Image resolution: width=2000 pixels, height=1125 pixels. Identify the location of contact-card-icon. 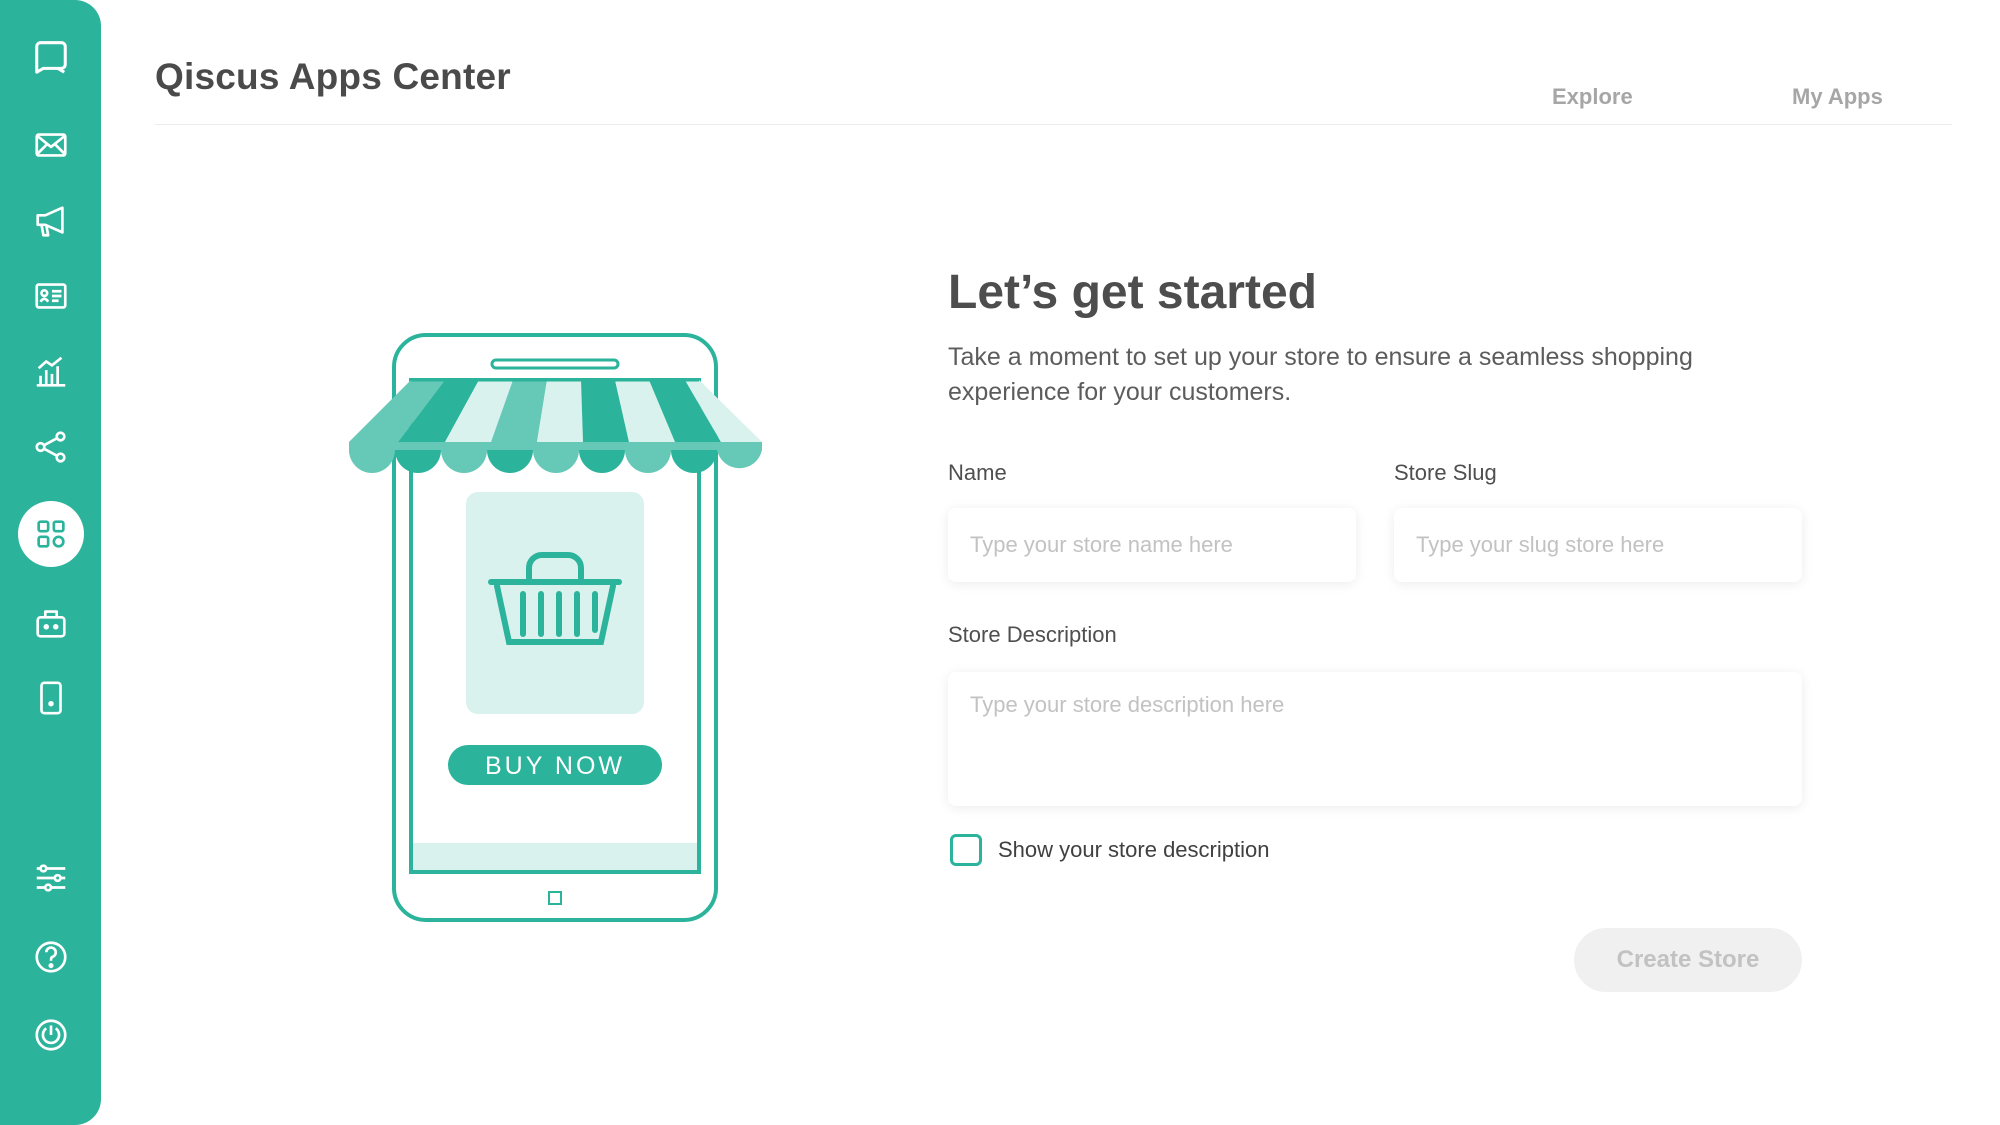
(51, 296).